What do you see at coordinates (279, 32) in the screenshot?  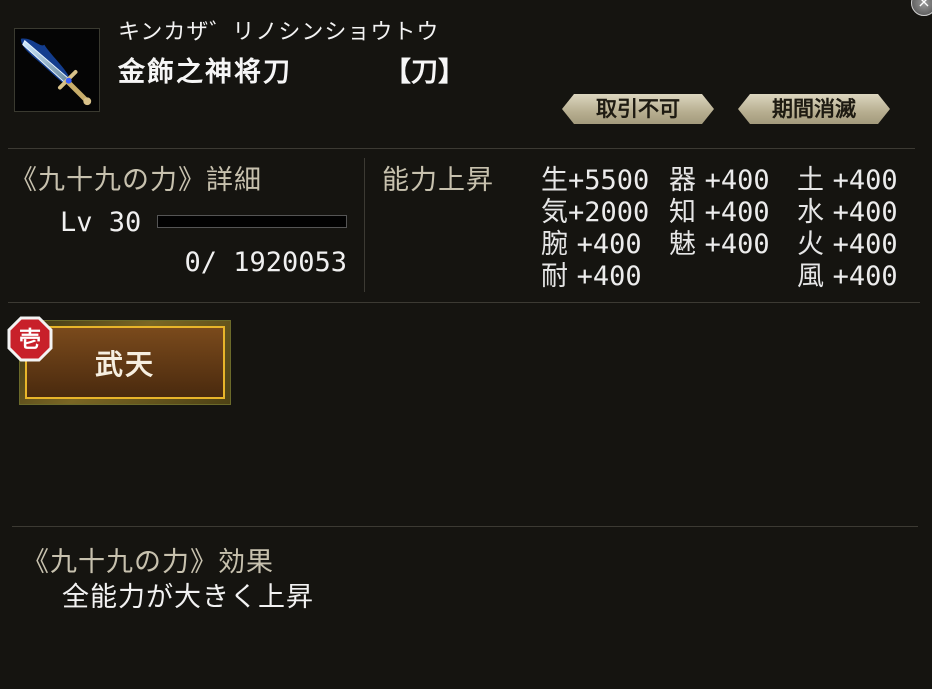 I see `item-reading: キンカザ゛リノシンショウトウ` at bounding box center [279, 32].